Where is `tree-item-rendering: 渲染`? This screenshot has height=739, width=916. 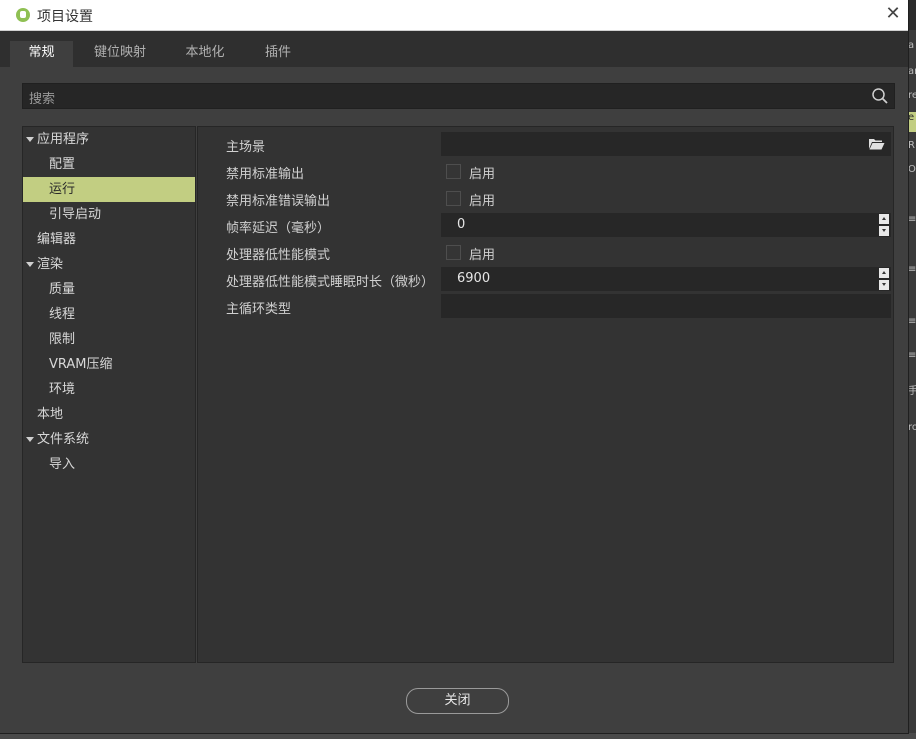
tree-item-rendering: 渲染 is located at coordinates (109, 264).